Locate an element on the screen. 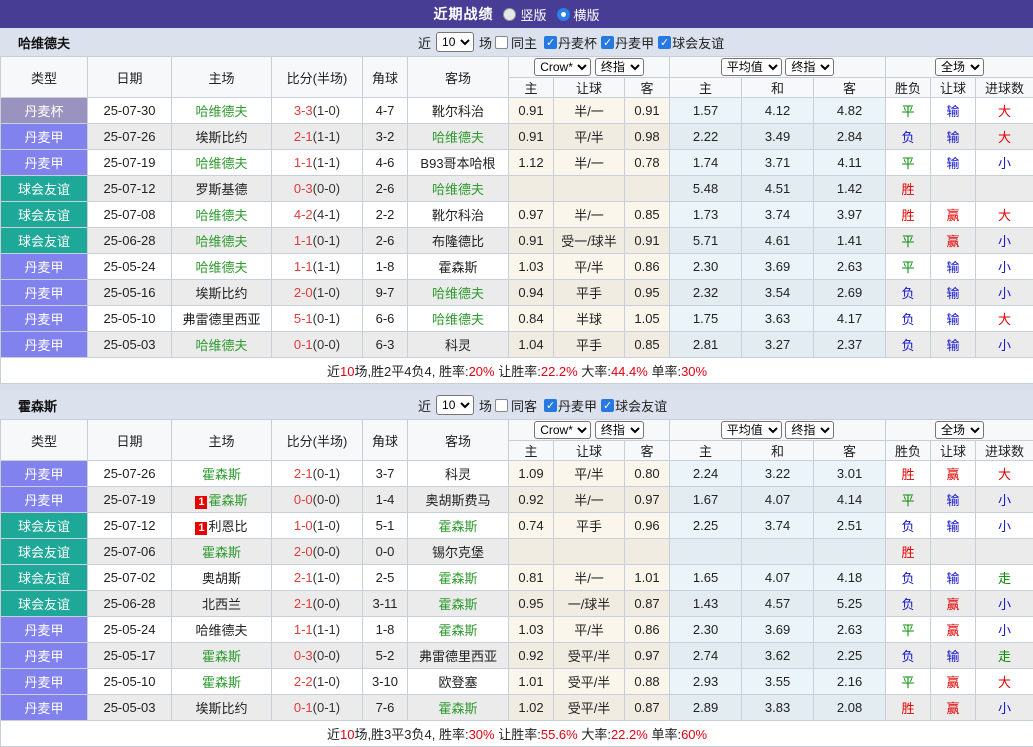 Image resolution: width=1033 pixels, height=747 pixels. avg-draw-odds: 3.69 is located at coordinates (778, 267).